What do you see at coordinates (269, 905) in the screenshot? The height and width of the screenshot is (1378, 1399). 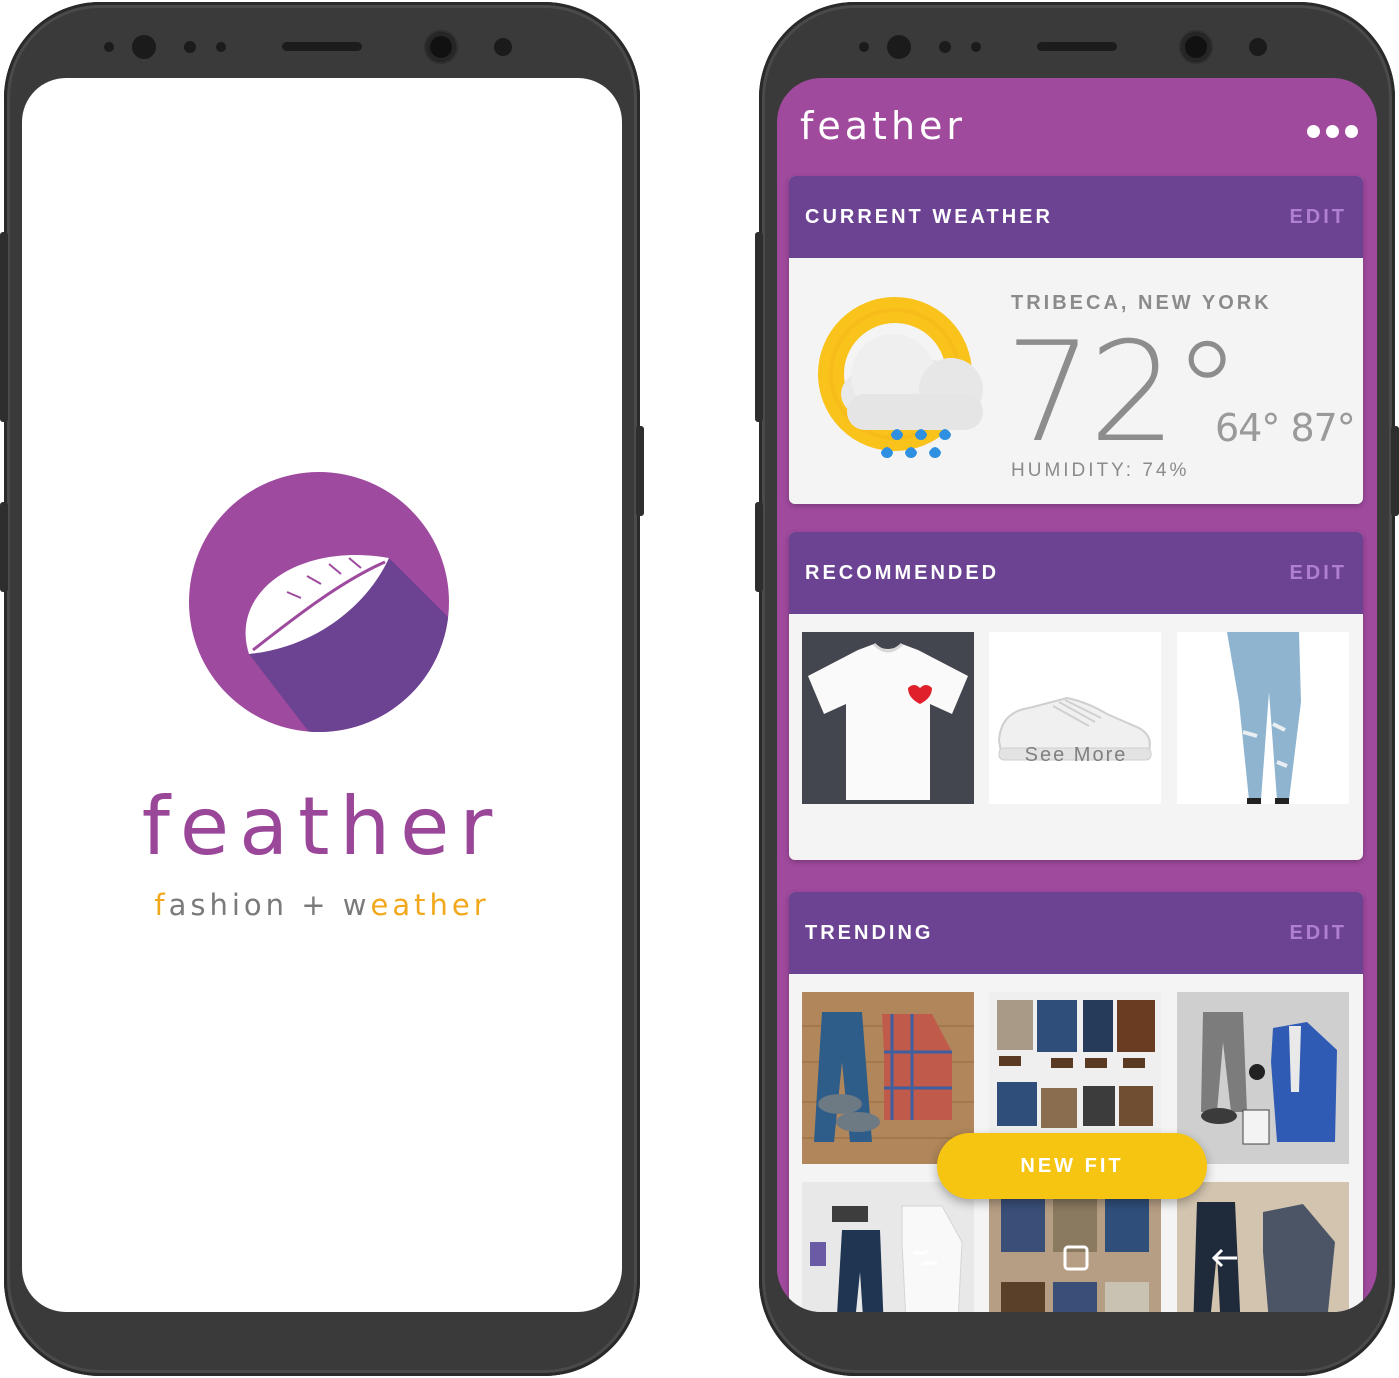 I see `tagline-middle: ashion + w` at bounding box center [269, 905].